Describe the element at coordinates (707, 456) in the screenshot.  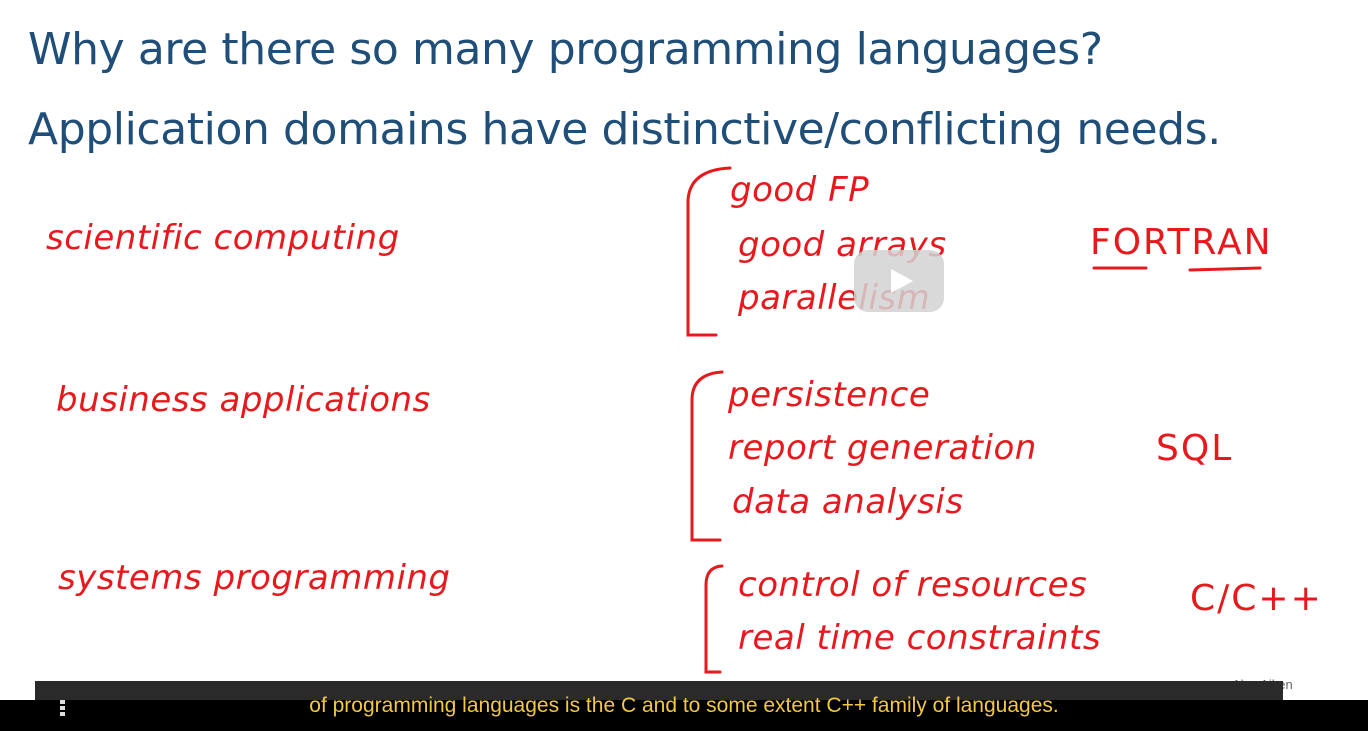
I see `bracket-business` at that location.